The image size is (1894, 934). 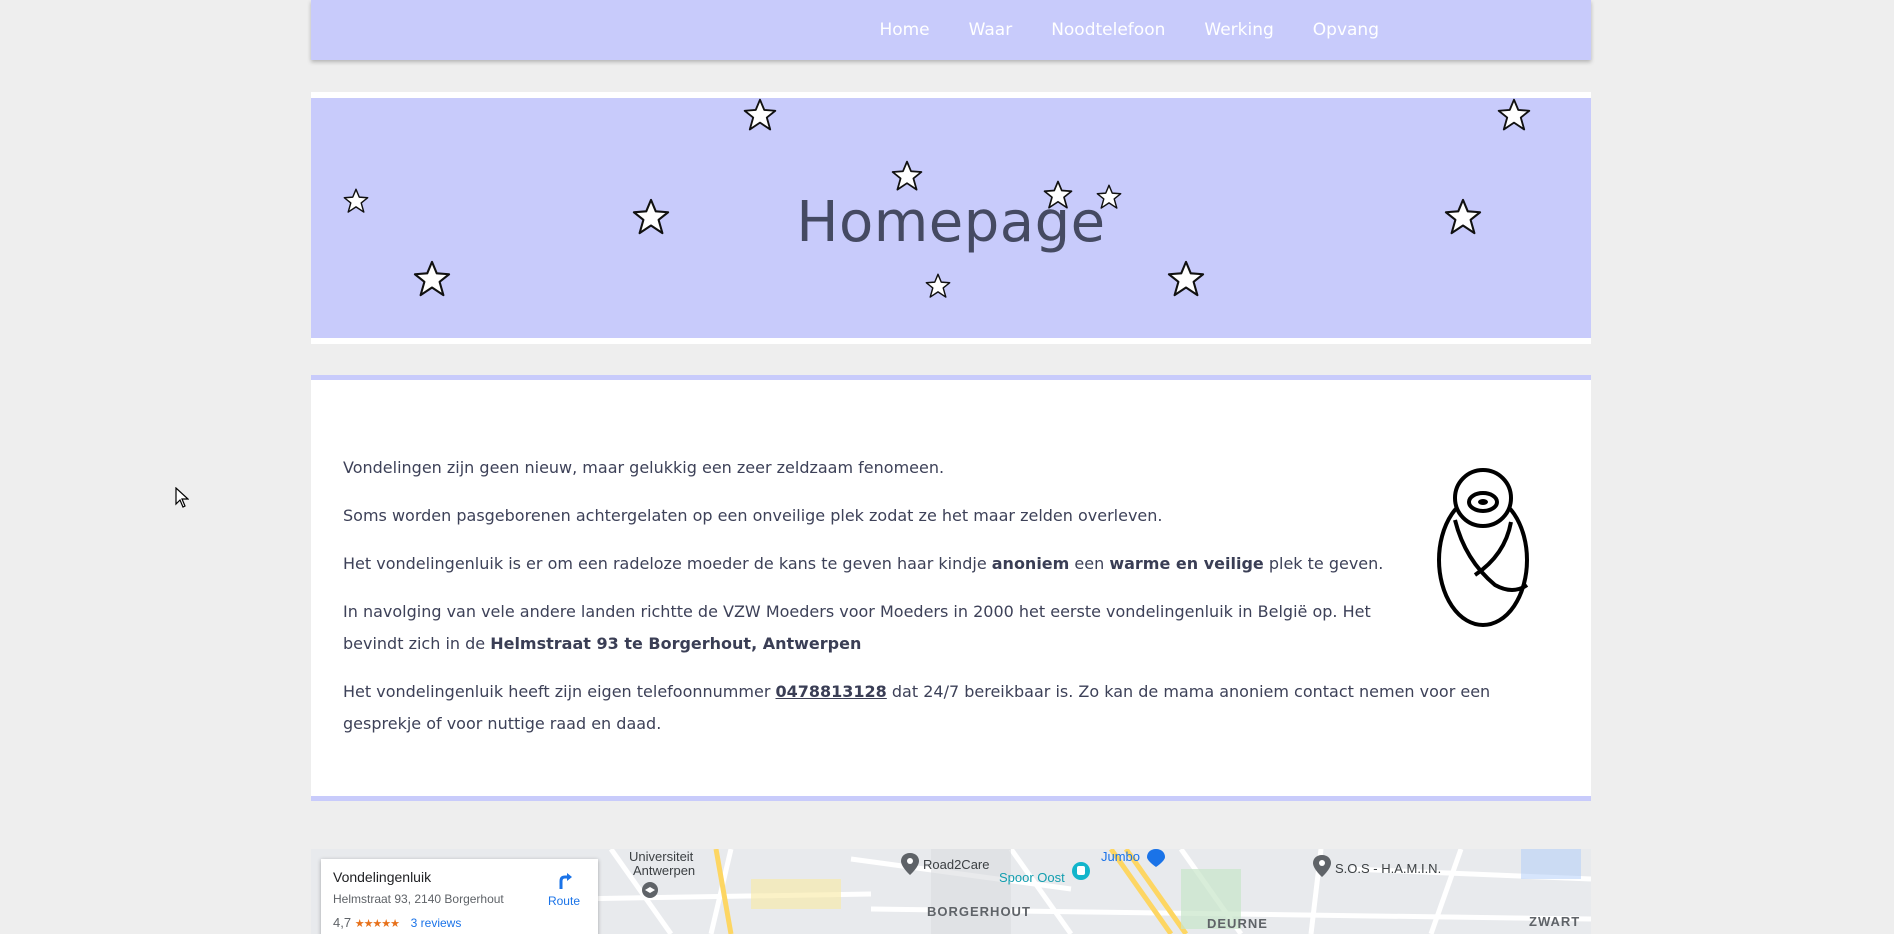 I want to click on nav-waar: Waar, so click(x=991, y=30).